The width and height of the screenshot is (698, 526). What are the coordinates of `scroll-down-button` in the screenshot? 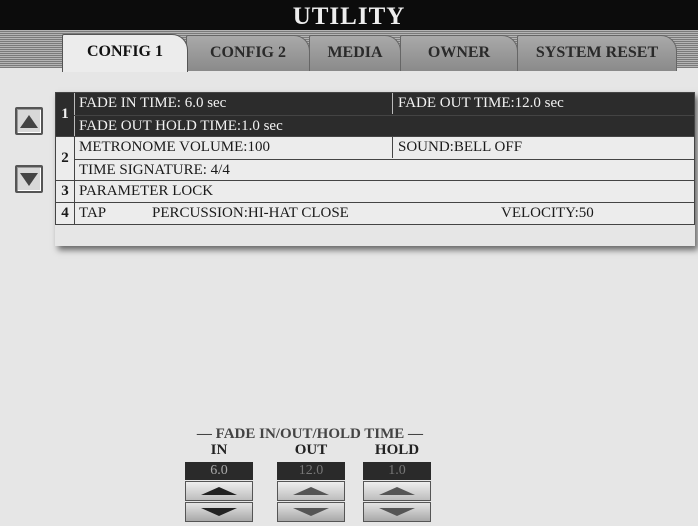 It's located at (29, 179).